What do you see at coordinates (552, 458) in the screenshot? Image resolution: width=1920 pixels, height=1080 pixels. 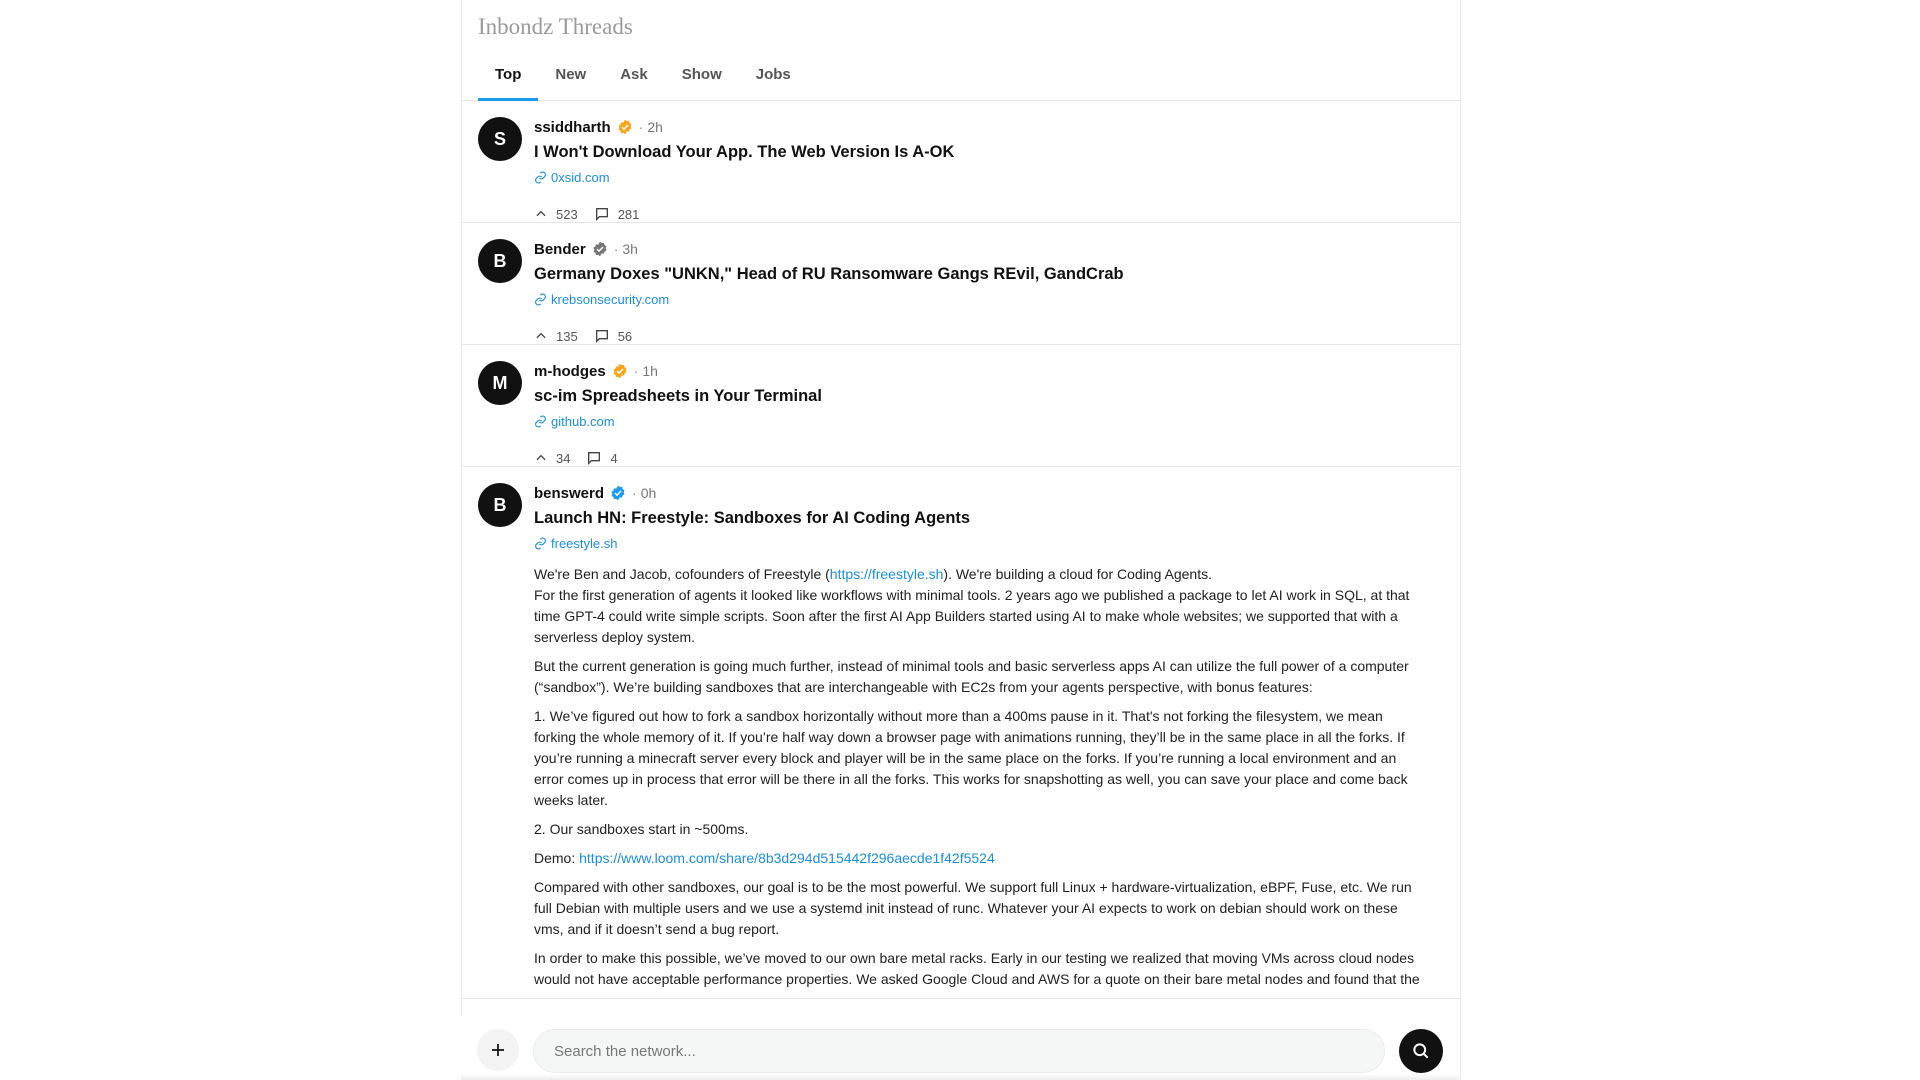 I see `upvote-button: 34` at bounding box center [552, 458].